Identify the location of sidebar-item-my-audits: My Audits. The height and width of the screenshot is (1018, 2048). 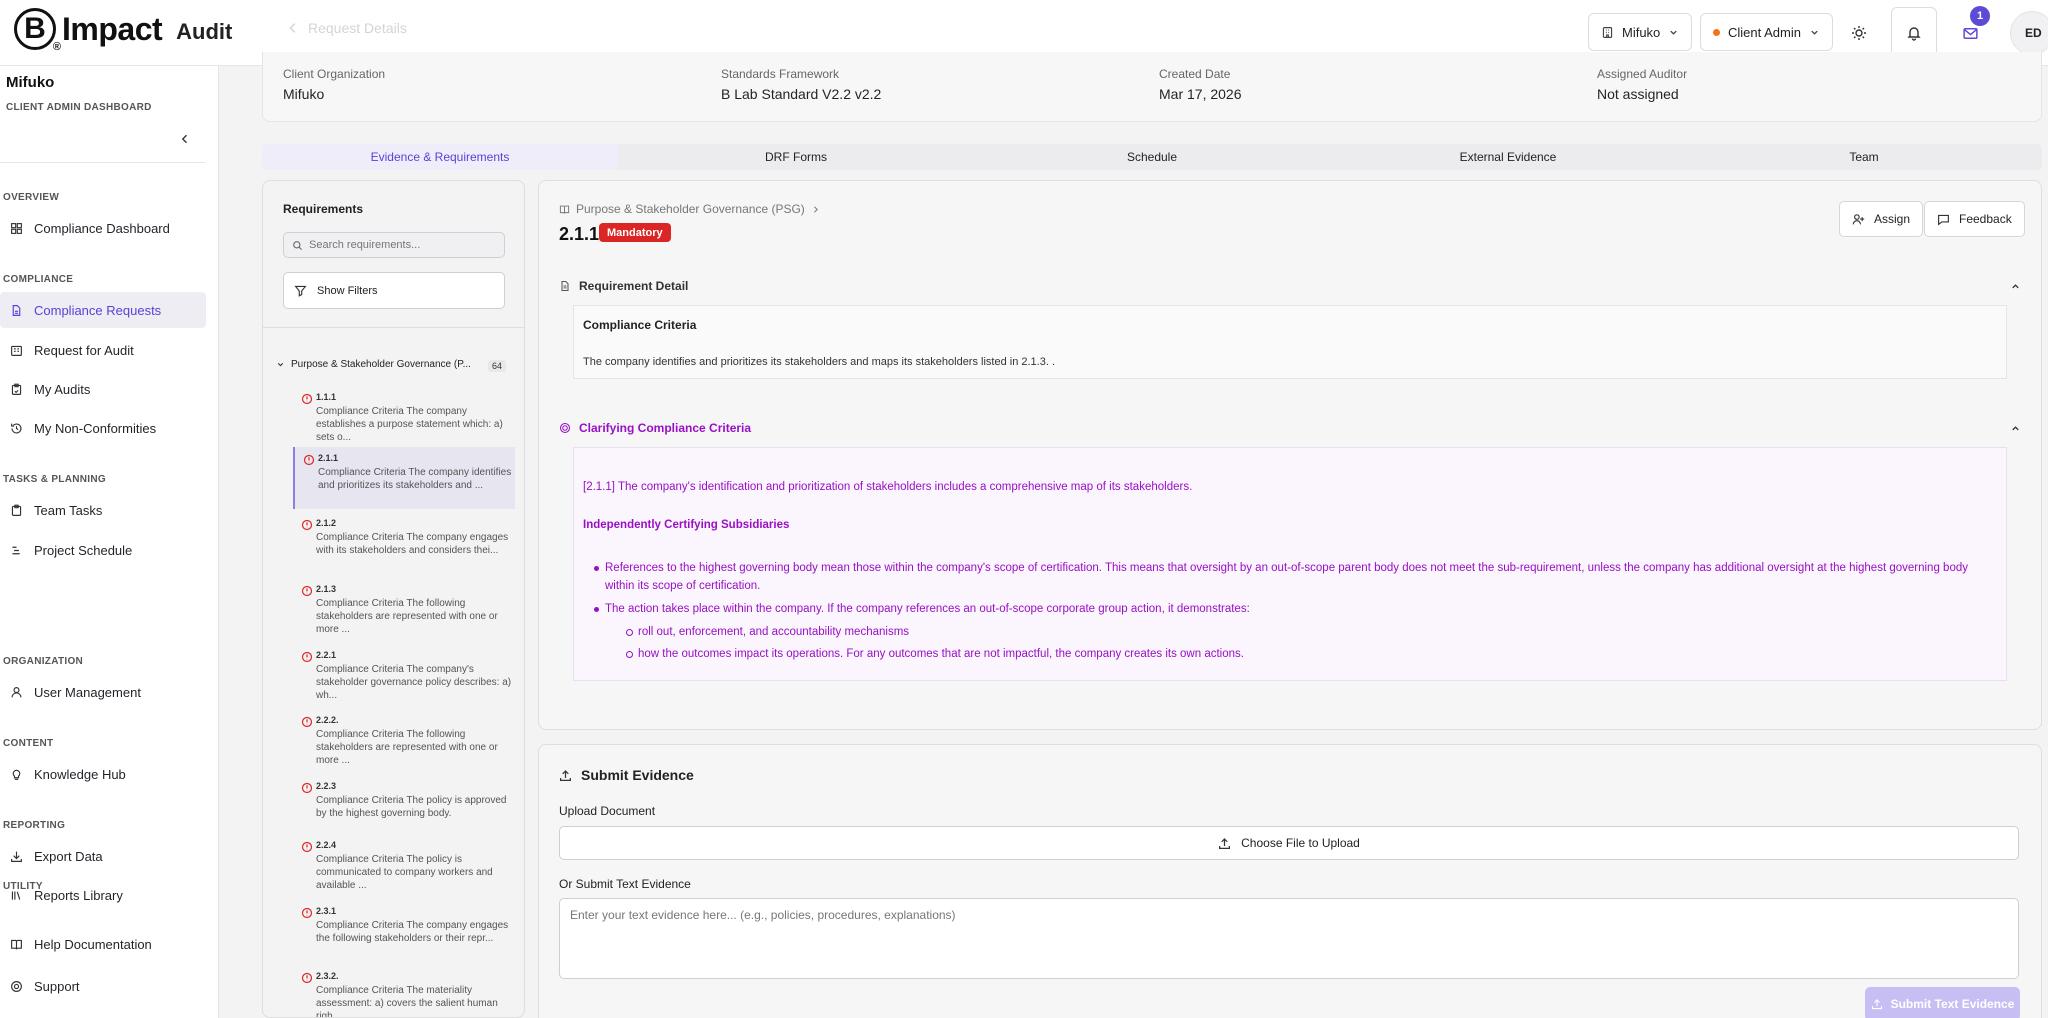
(103, 389).